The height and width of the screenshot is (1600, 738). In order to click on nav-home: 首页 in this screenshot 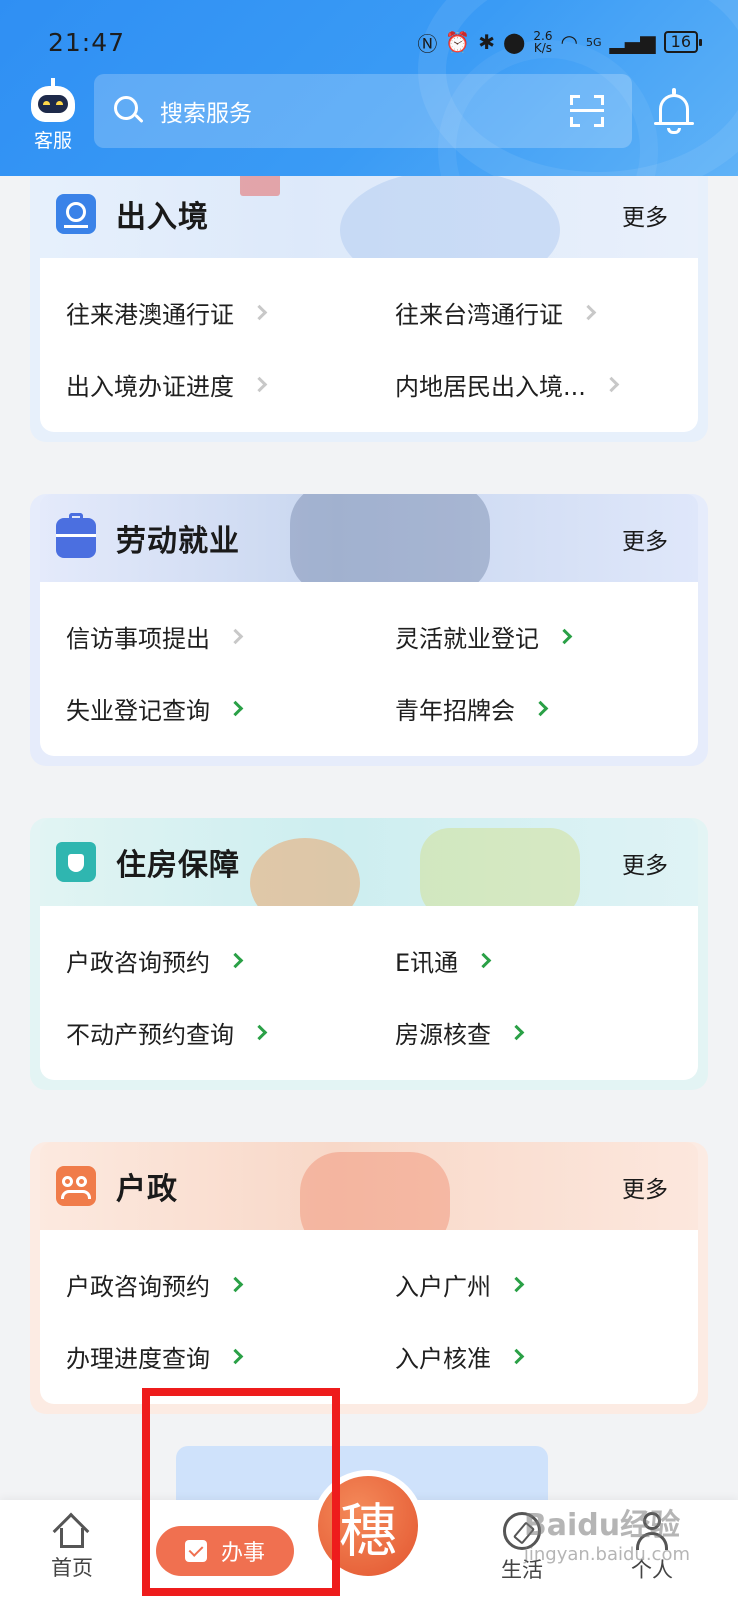, I will do `click(72, 1547)`.